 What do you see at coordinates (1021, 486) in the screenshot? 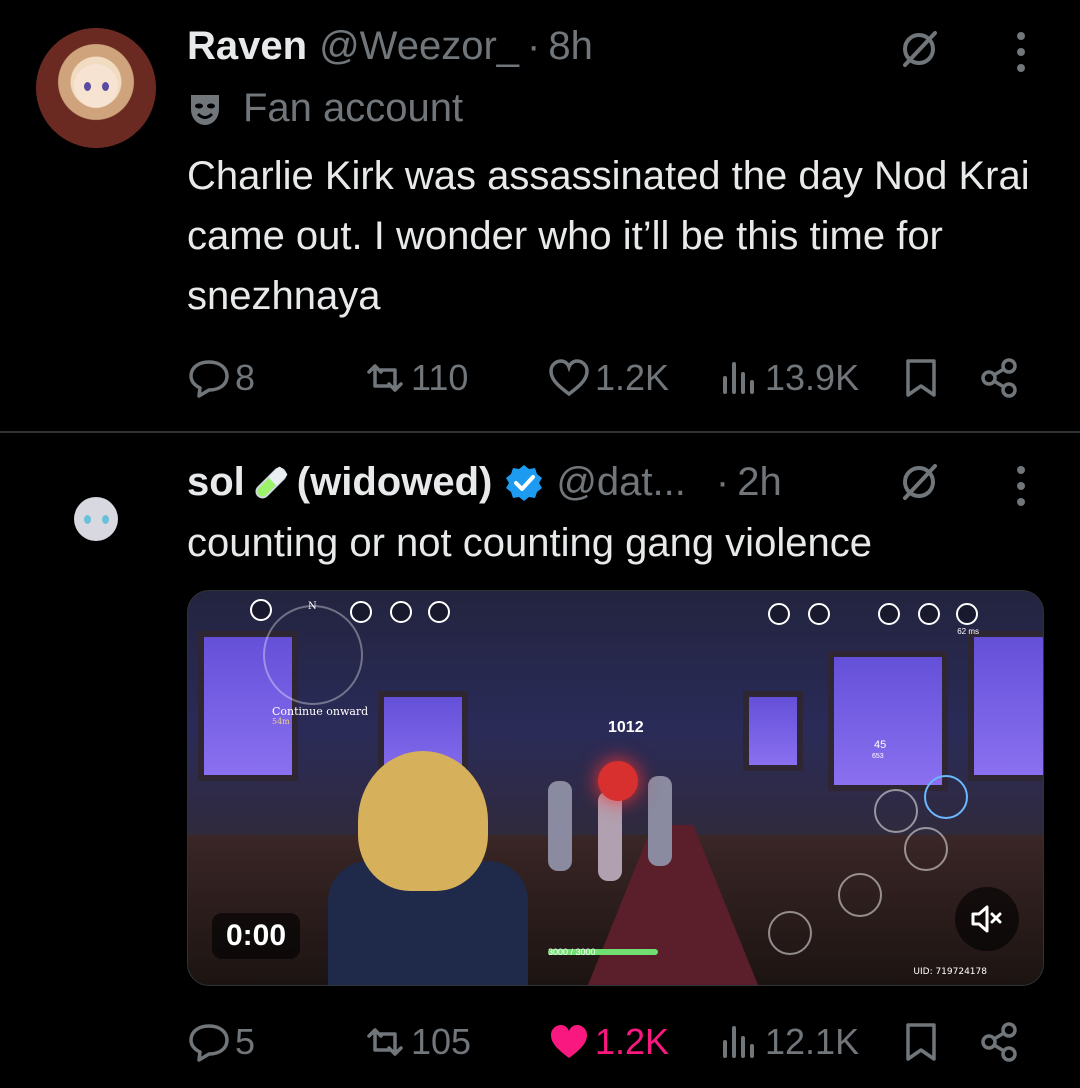
I see `more-options-icon` at bounding box center [1021, 486].